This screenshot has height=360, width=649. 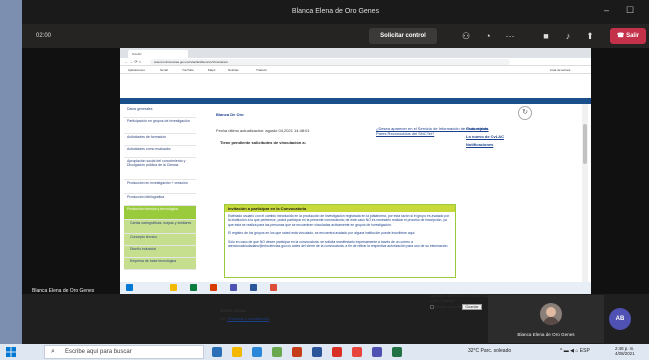 What do you see at coordinates (233, 310) in the screenshot?
I see `legal-notice: AVISO LEGAL` at bounding box center [233, 310].